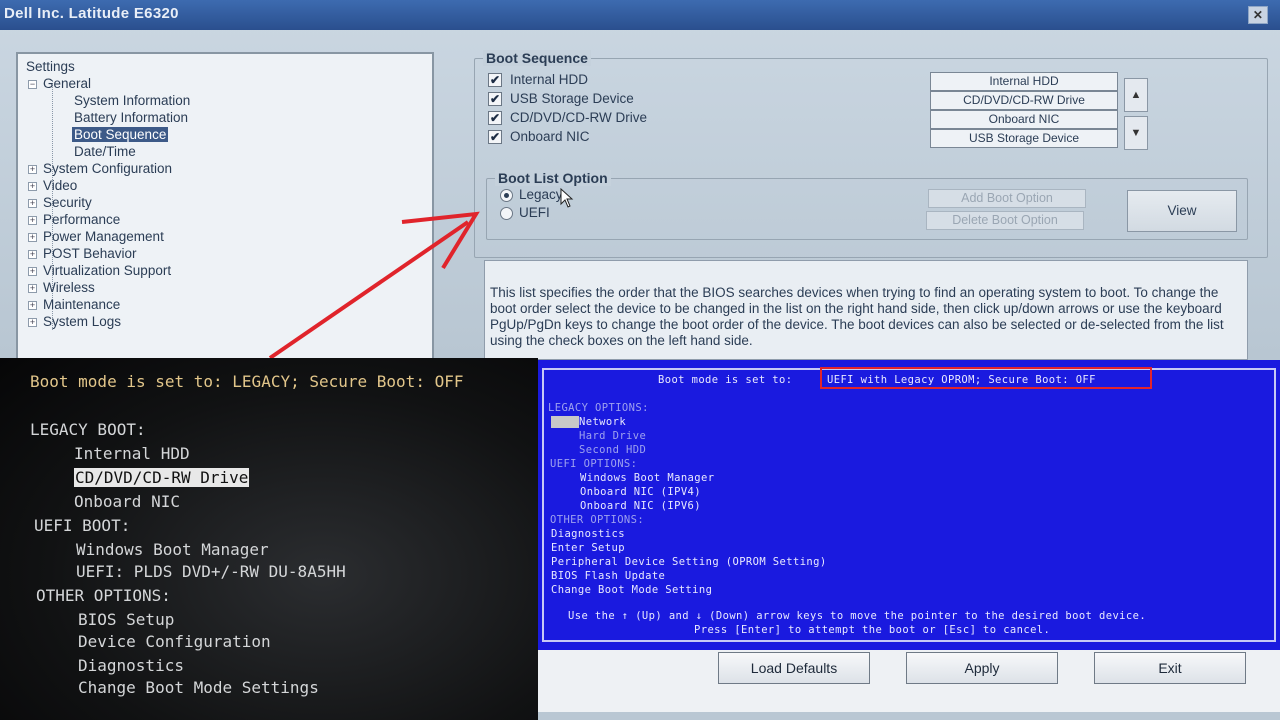  What do you see at coordinates (74, 304) in the screenshot?
I see `tree-item-maintenance: + Maintenance` at bounding box center [74, 304].